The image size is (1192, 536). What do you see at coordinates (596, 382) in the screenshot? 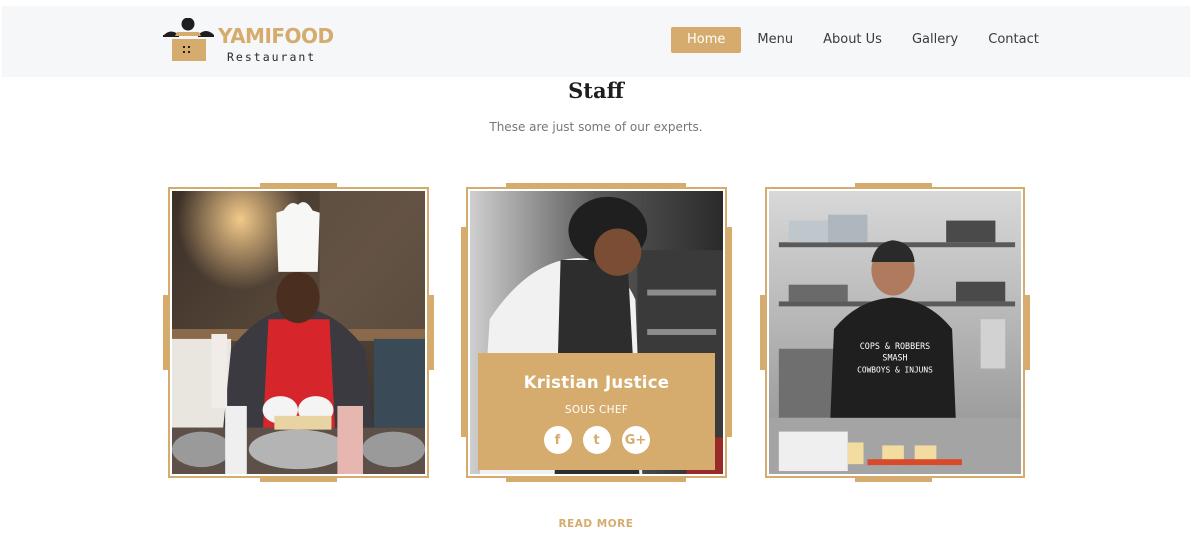
I see `staff-name: Kristian Justice` at bounding box center [596, 382].